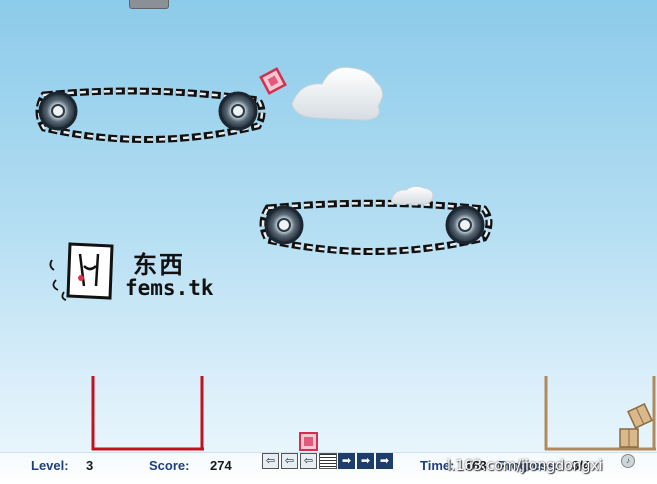 The height and width of the screenshot is (484, 657). What do you see at coordinates (628, 461) in the screenshot?
I see `sound-toggle-icon: ♪` at bounding box center [628, 461].